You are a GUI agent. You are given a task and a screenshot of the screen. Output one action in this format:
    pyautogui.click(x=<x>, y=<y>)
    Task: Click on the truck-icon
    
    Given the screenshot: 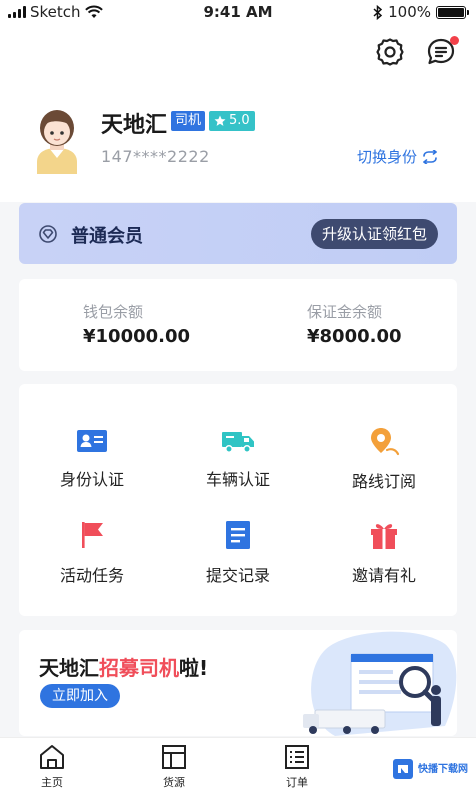 What is the action you would take?
    pyautogui.click(x=238, y=442)
    